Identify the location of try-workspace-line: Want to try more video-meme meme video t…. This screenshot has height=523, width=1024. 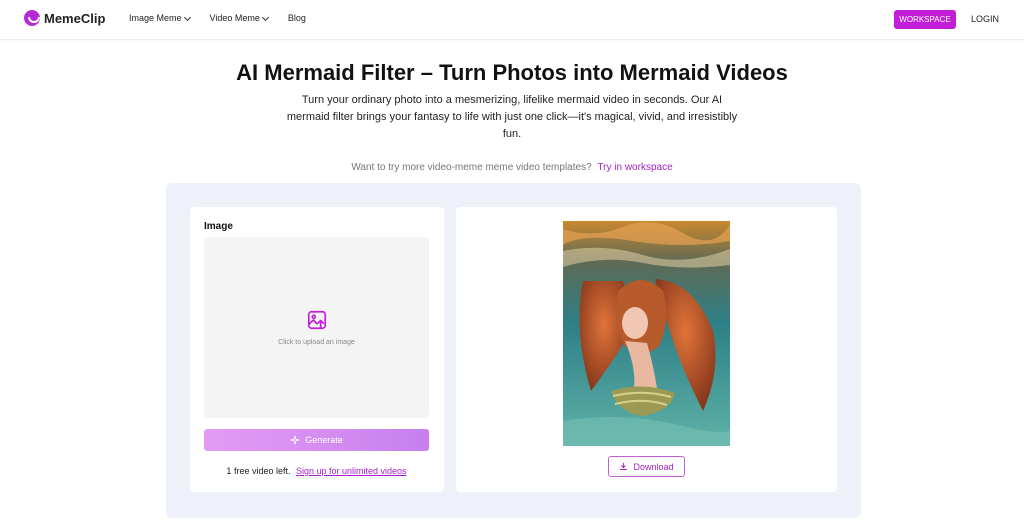
(512, 167).